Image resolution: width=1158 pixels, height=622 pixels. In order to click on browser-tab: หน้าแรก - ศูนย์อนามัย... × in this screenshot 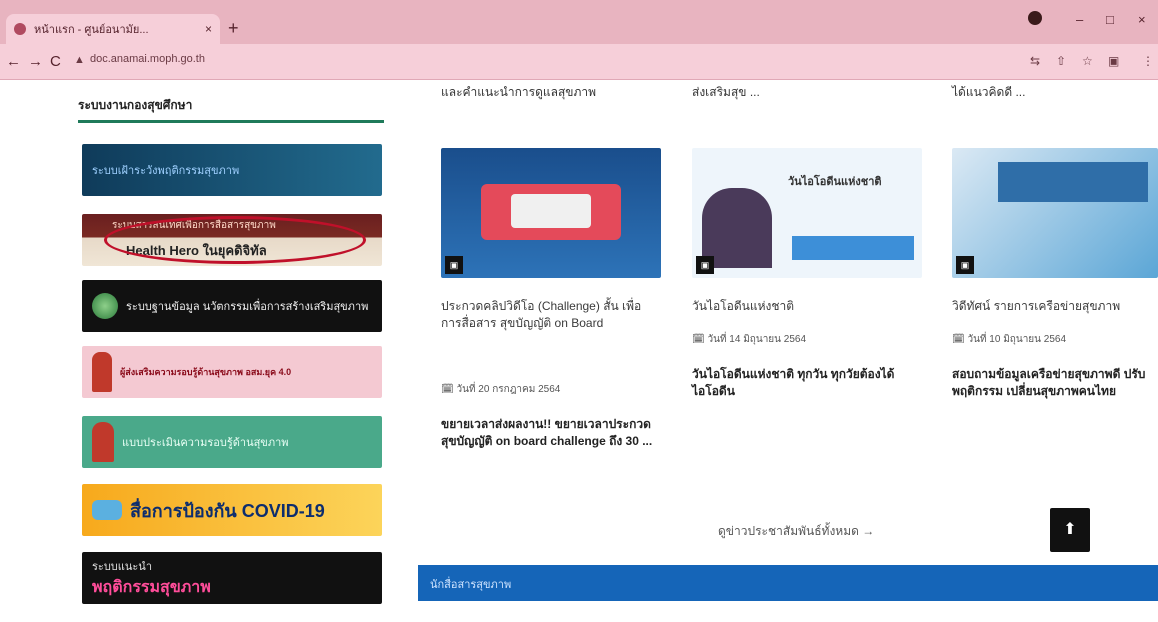, I will do `click(113, 29)`.